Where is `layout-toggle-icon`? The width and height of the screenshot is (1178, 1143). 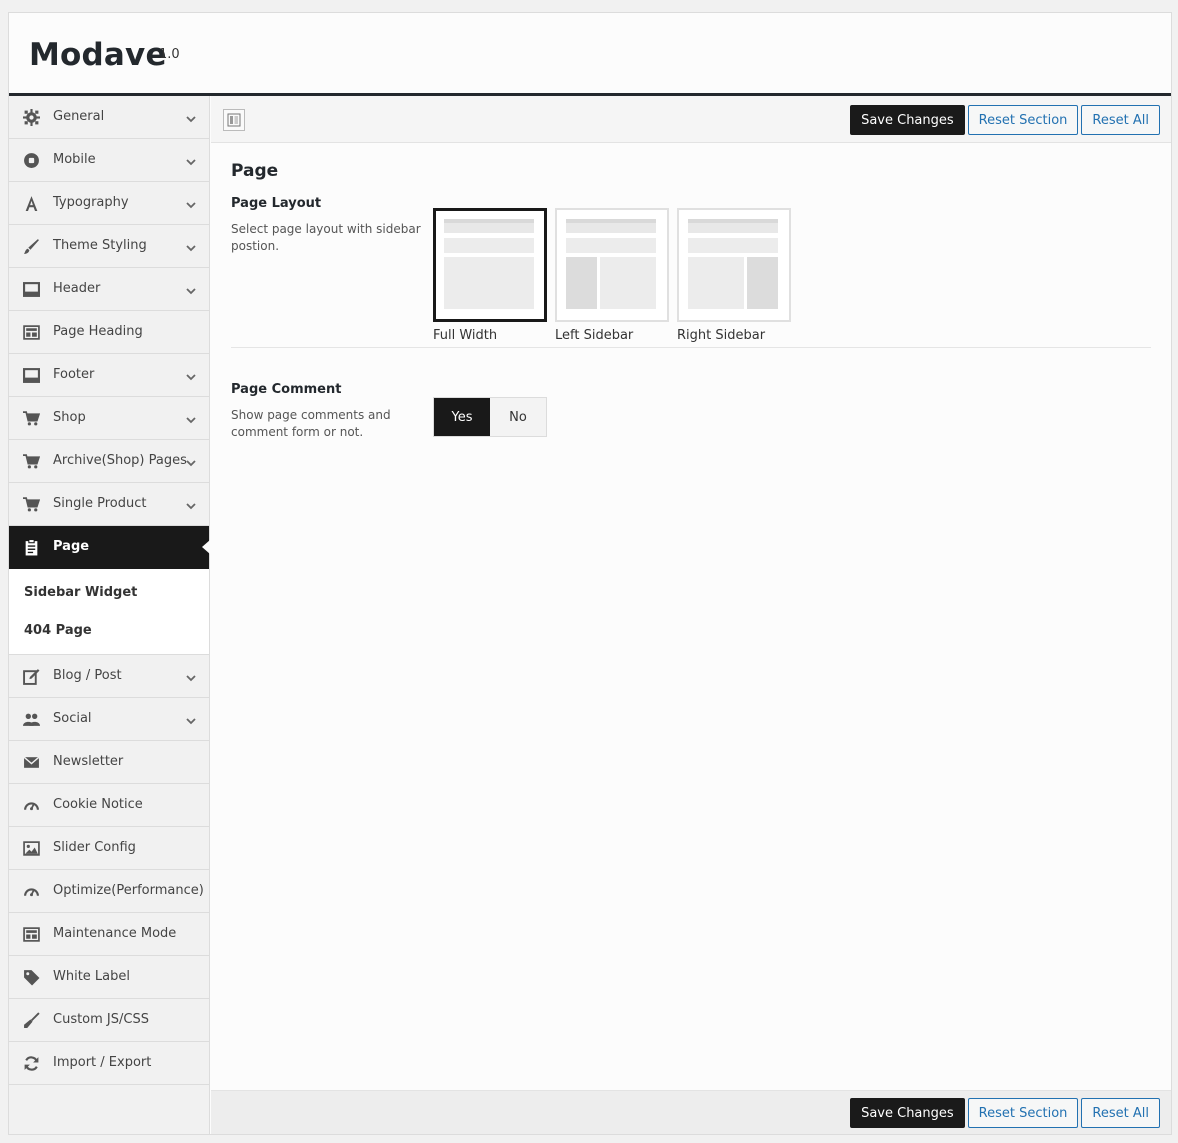 layout-toggle-icon is located at coordinates (234, 120).